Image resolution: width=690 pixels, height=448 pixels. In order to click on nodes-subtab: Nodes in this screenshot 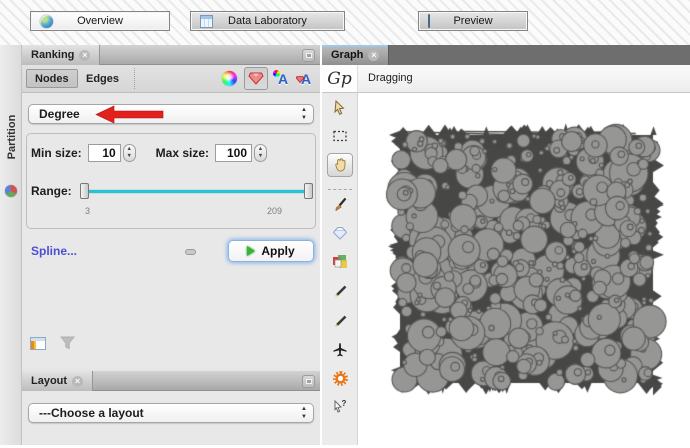, I will do `click(52, 78)`.